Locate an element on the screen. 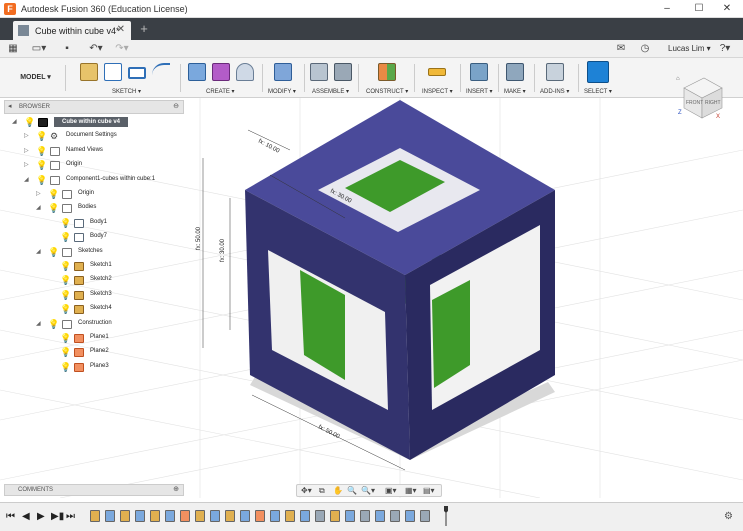 This screenshot has height=531, width=743. add-comment-icon: ⊕ is located at coordinates (176, 490).